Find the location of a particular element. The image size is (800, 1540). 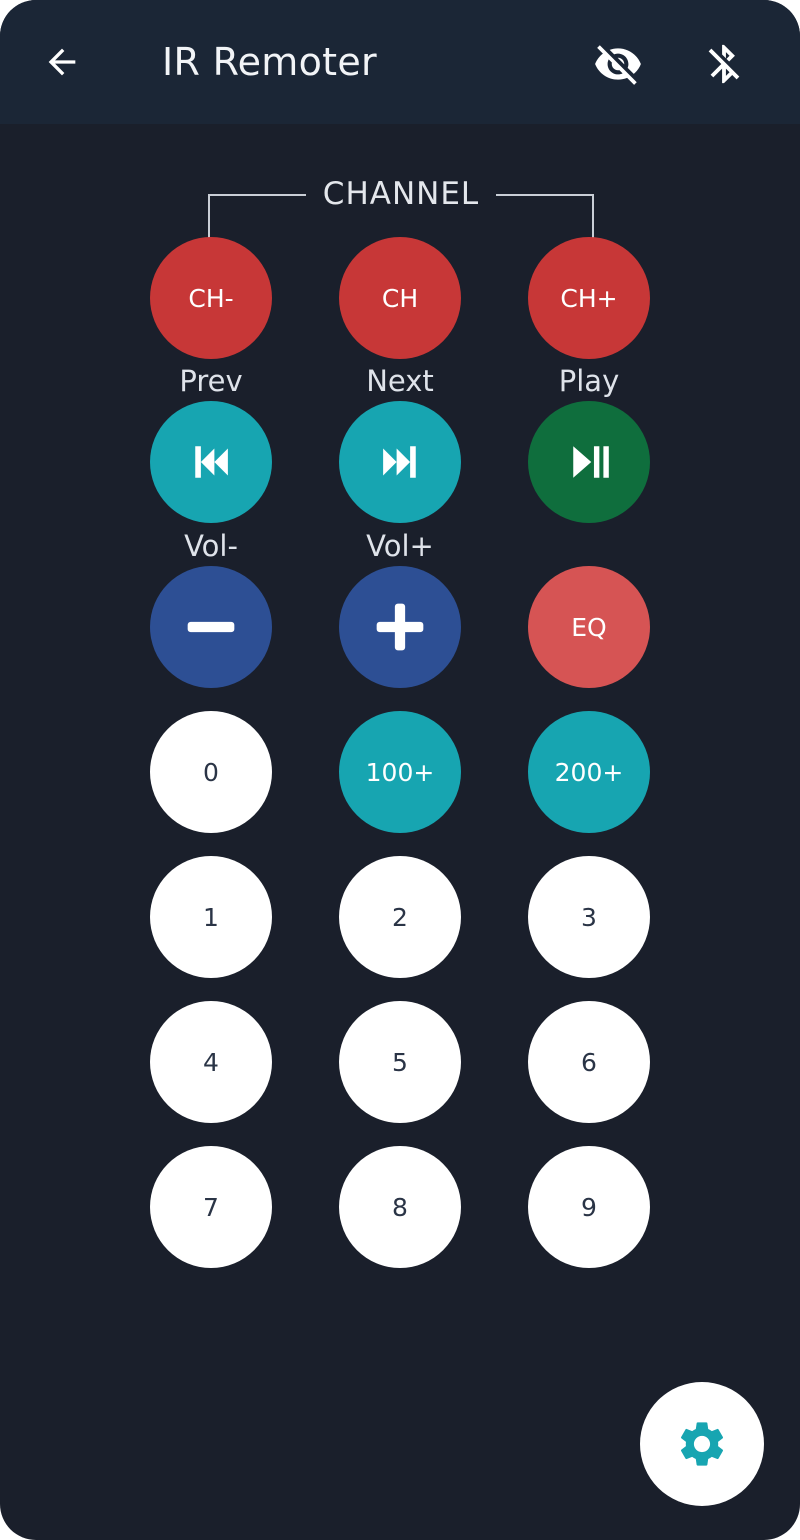

digit-0-button: 0 is located at coordinates (211, 772).